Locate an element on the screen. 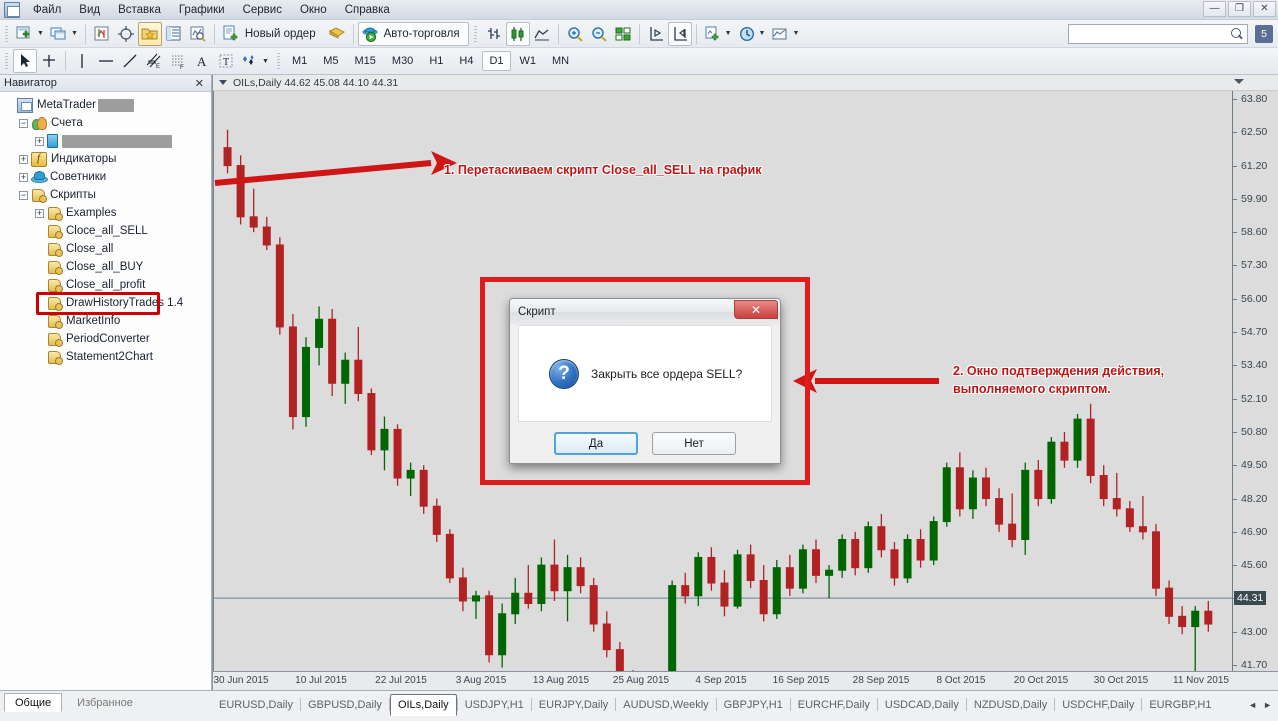 This screenshot has height=721, width=1278. tree-node-cloce-all-sell: Cloce_all_SELL is located at coordinates (108, 231).